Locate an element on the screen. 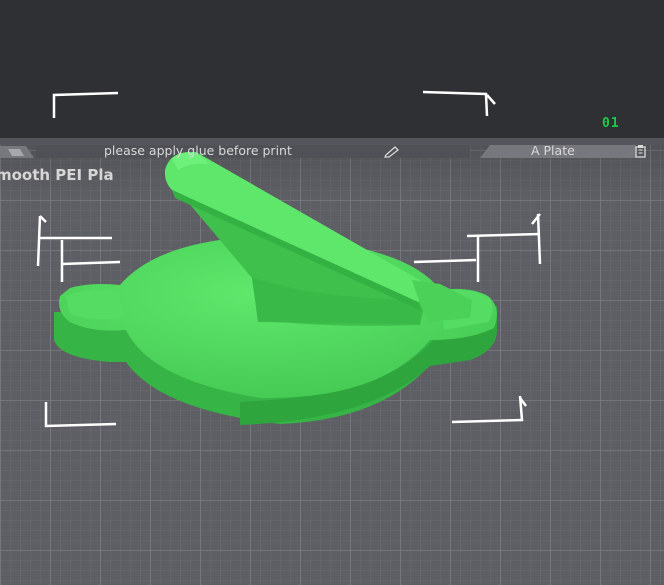  bounding-box-top-corners is located at coordinates (274, 104).